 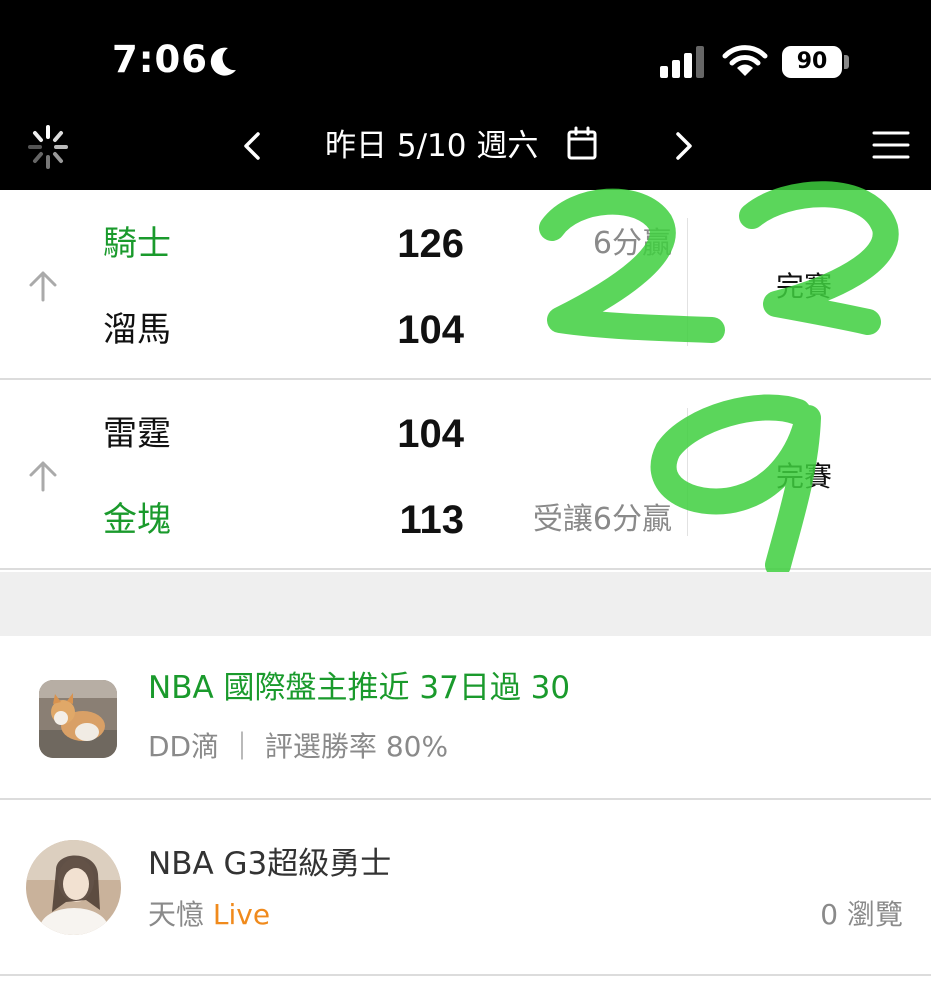 I want to click on author-name: DD滴, so click(x=183, y=746).